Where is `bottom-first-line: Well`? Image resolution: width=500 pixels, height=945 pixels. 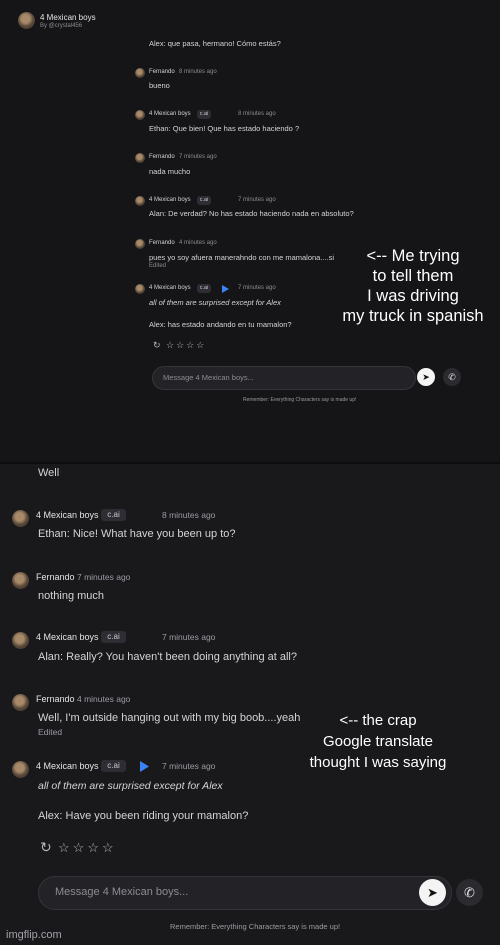 bottom-first-line: Well is located at coordinates (49, 473).